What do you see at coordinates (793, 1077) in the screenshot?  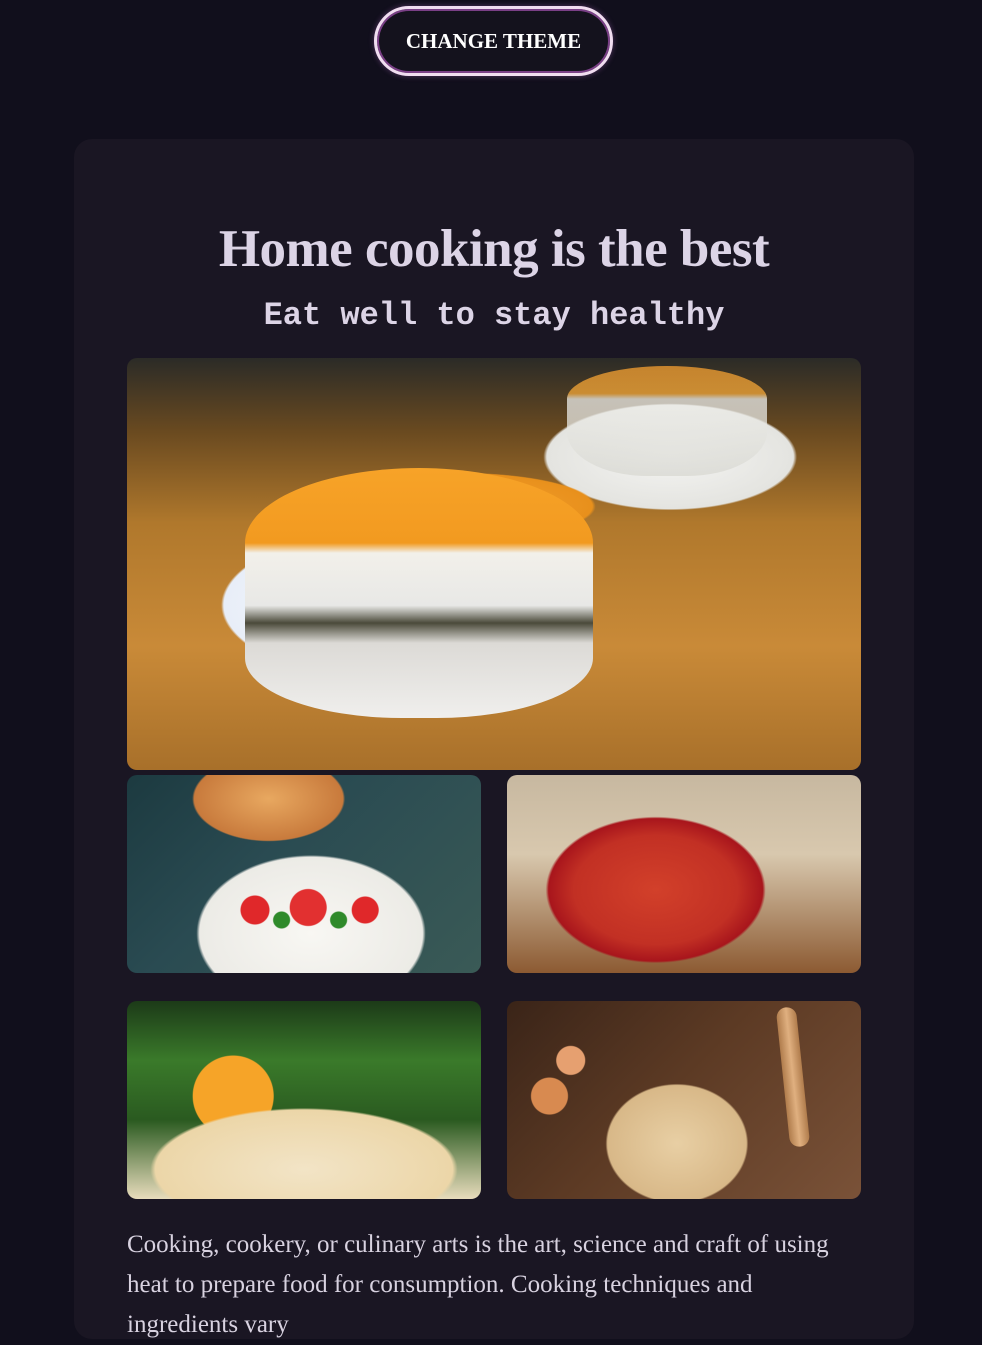 I see `rolling-pin` at bounding box center [793, 1077].